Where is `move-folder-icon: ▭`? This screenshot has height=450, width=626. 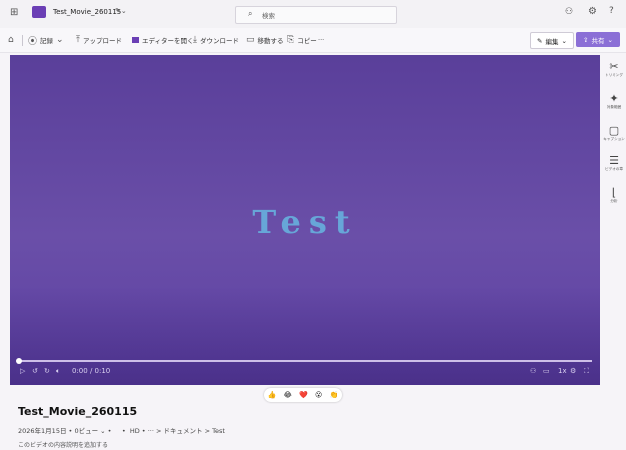
move-folder-icon: ▭ is located at coordinates (250, 40).